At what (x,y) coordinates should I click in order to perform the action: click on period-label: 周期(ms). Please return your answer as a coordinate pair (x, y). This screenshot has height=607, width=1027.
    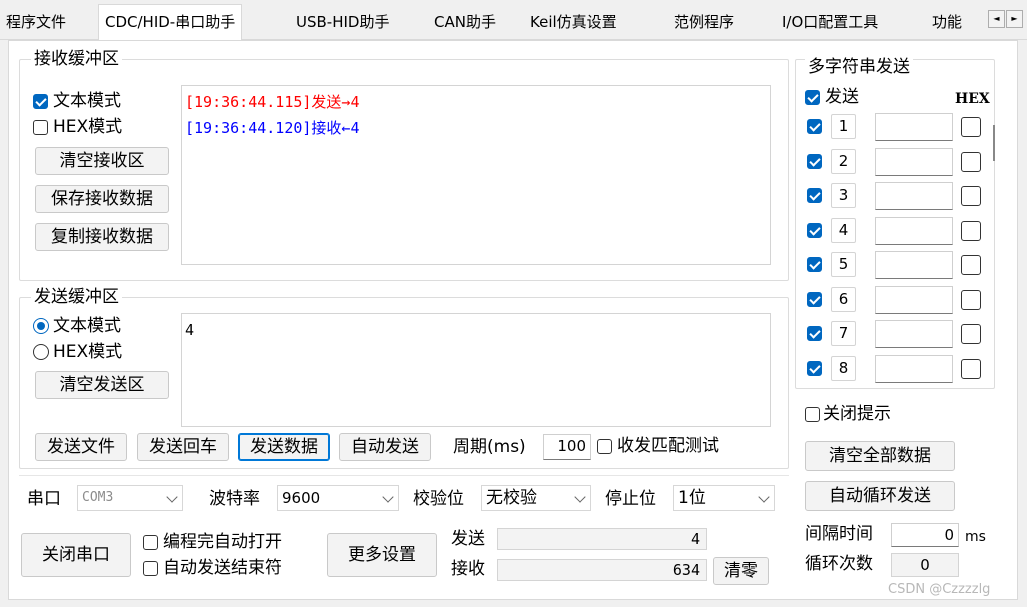
    Looking at the image, I should click on (489, 447).